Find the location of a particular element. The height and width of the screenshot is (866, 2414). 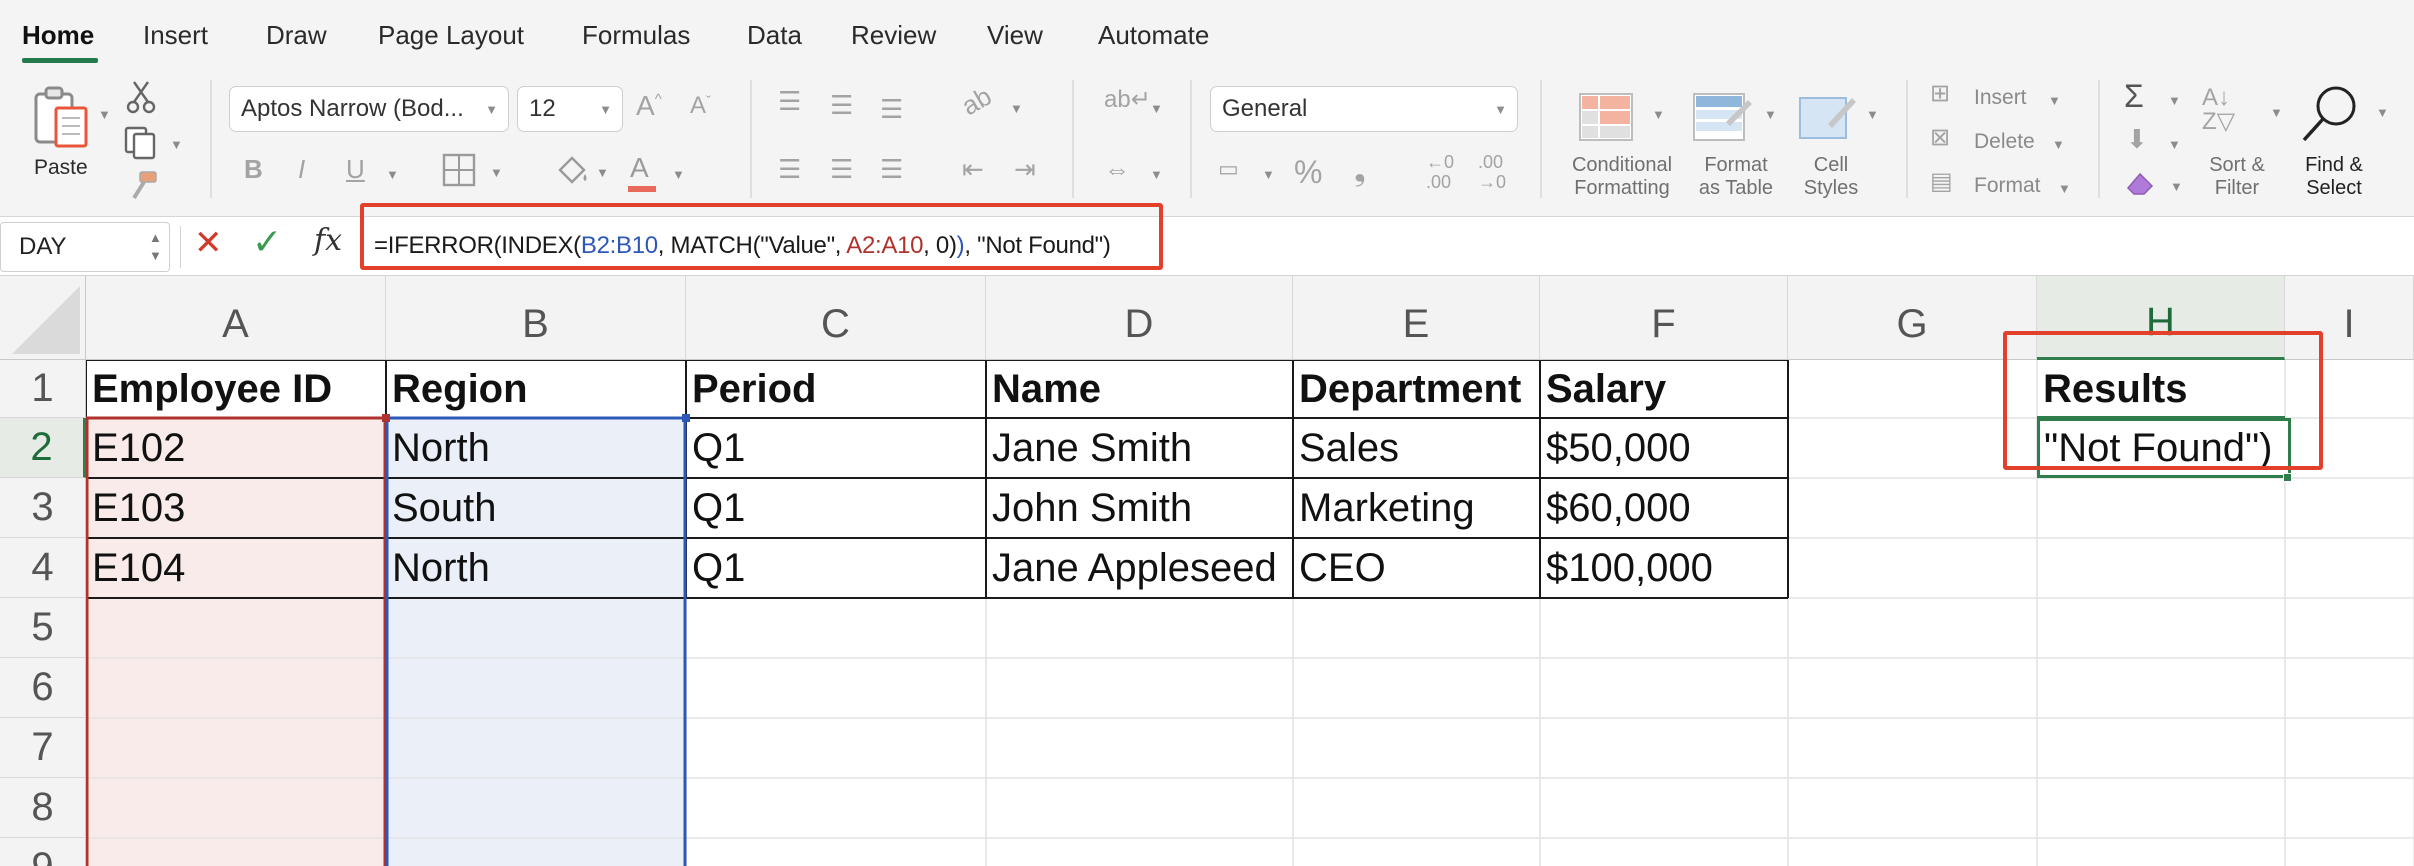

column-header-e: E is located at coordinates (1416, 318).